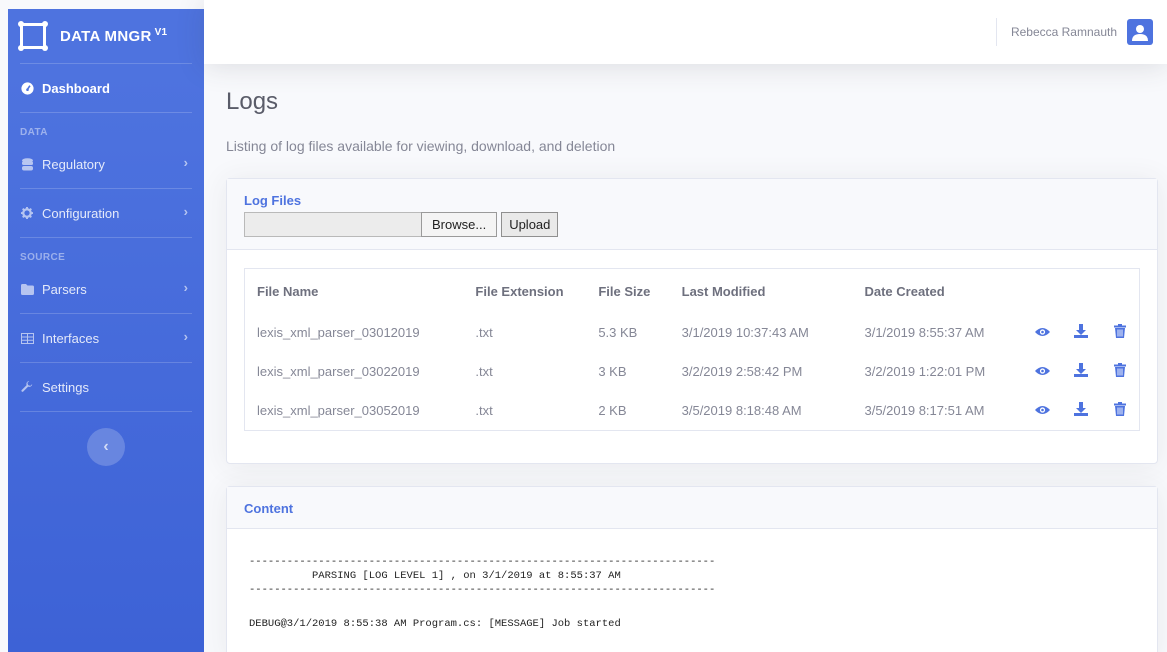 This screenshot has width=1167, height=652. I want to click on sidebar-divider, so click(106, 411).